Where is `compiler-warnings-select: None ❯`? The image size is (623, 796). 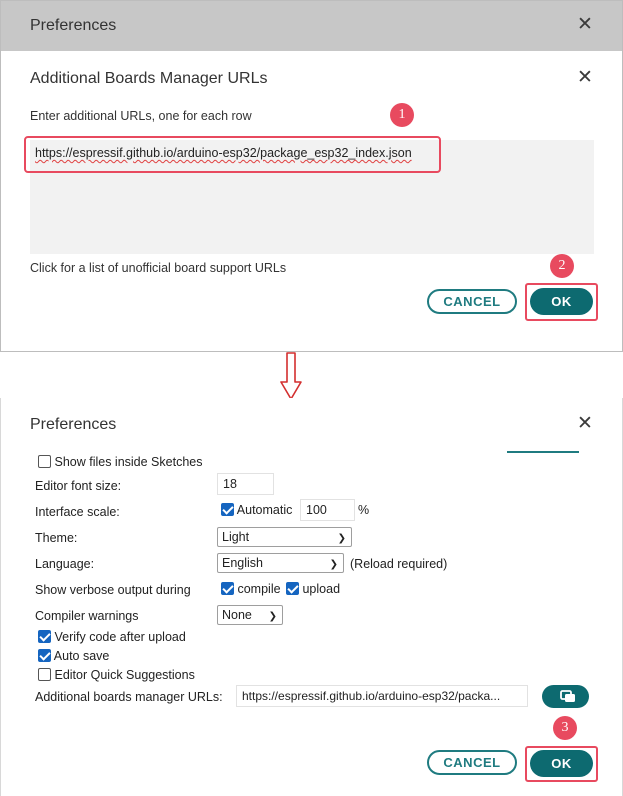
compiler-warnings-select: None ❯ is located at coordinates (250, 615).